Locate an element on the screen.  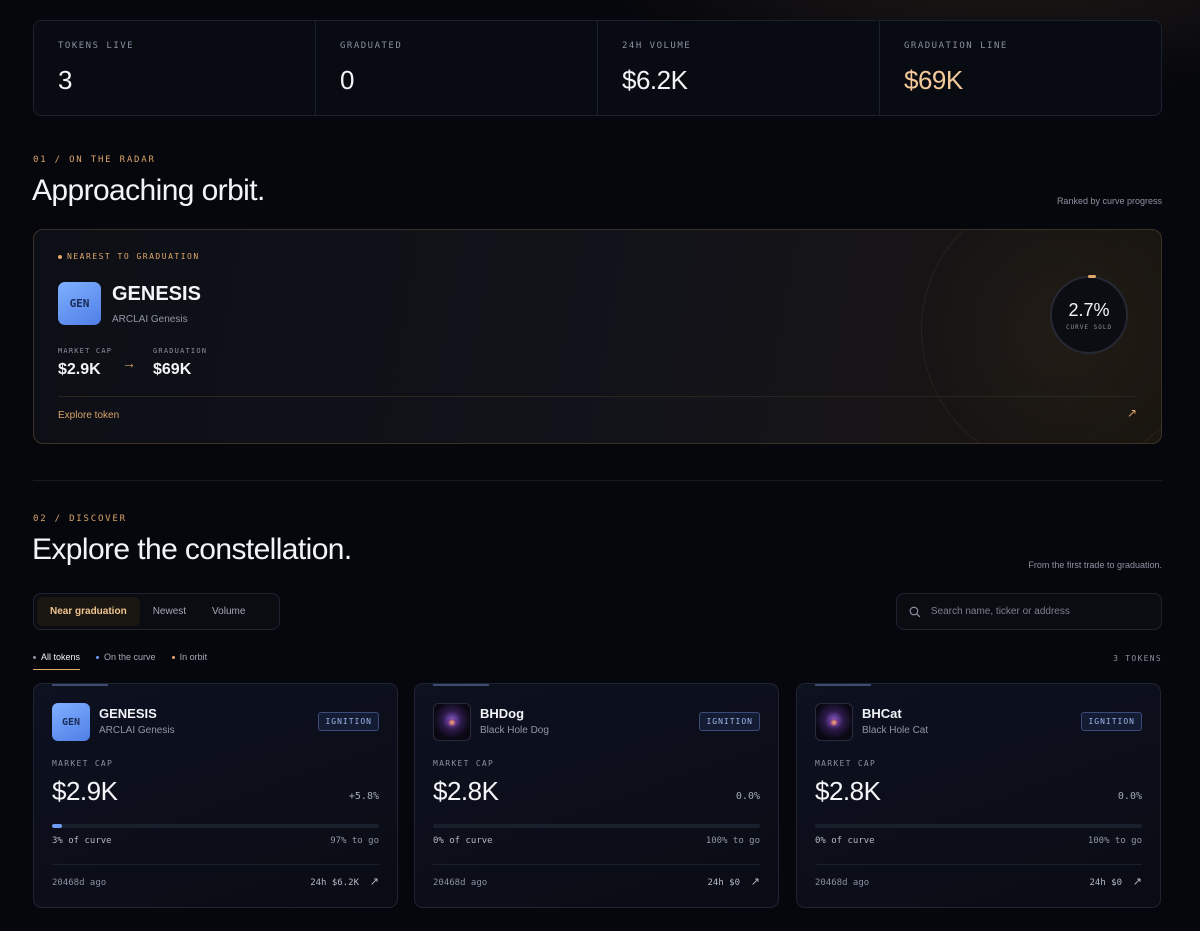
graduation-value: $69K is located at coordinates (172, 369).